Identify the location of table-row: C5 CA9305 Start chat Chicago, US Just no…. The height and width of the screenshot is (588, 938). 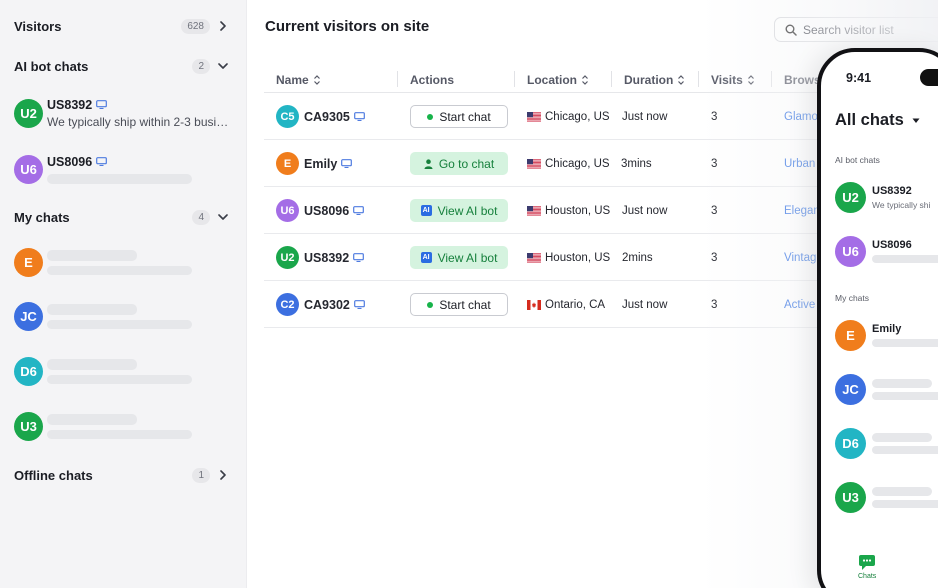
(564, 116).